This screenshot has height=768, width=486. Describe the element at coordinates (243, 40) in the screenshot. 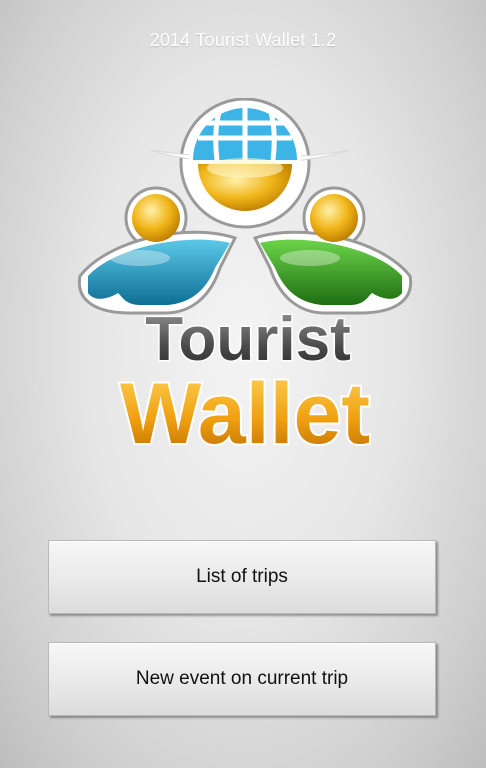

I see `app-title: 2014 Tourist Wallet 1.2` at that location.